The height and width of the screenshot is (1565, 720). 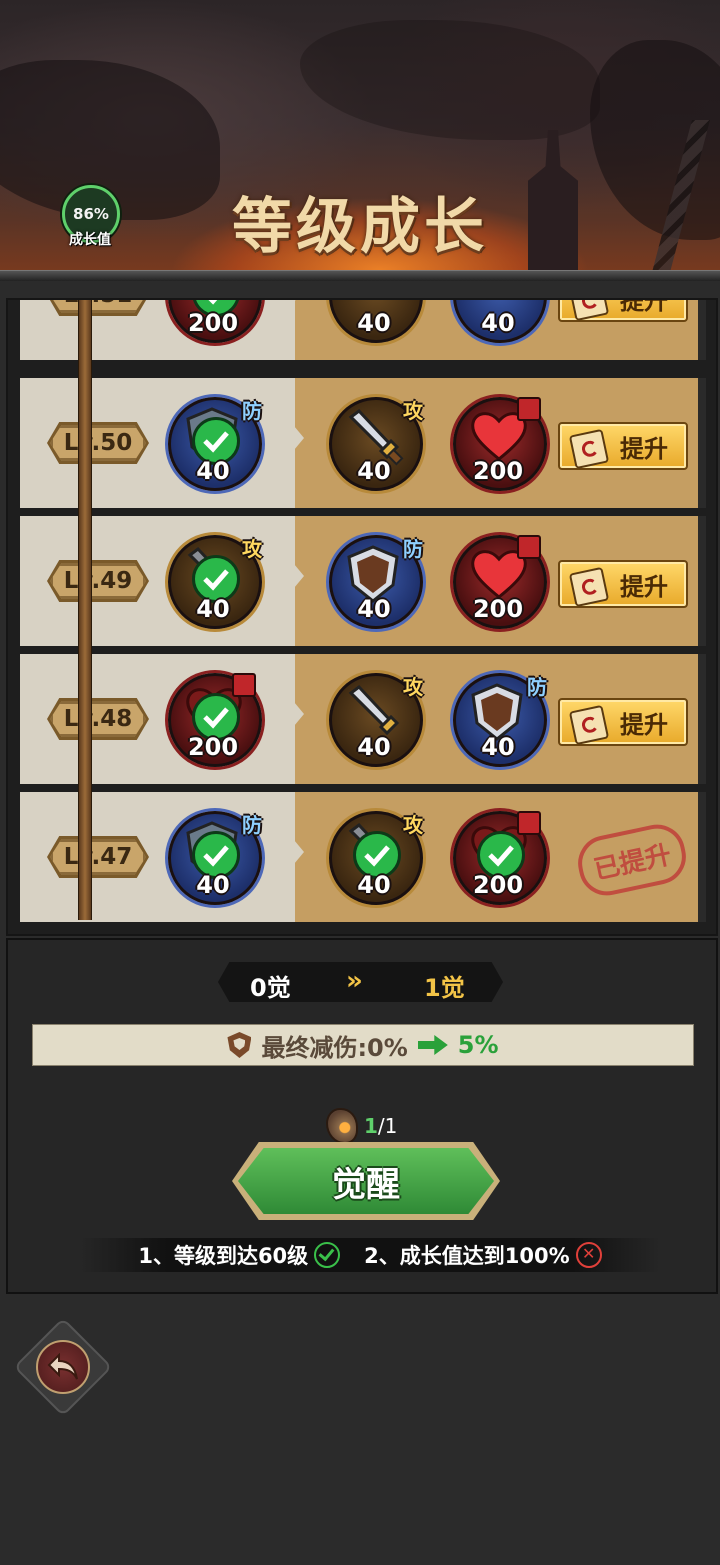 What do you see at coordinates (239, 1045) in the screenshot?
I see `shield-icon` at bounding box center [239, 1045].